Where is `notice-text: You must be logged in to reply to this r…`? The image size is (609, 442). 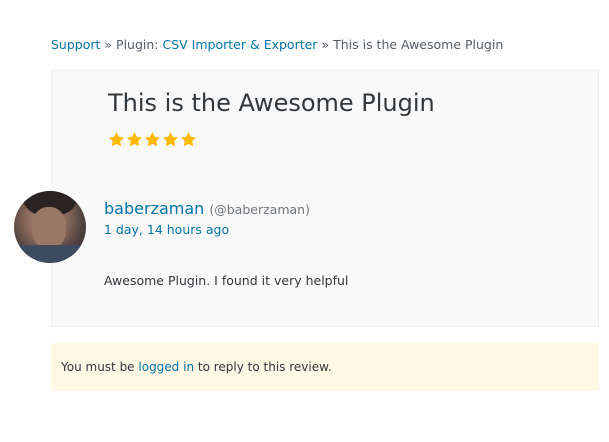 notice-text: You must be logged in to reply to this r… is located at coordinates (196, 367).